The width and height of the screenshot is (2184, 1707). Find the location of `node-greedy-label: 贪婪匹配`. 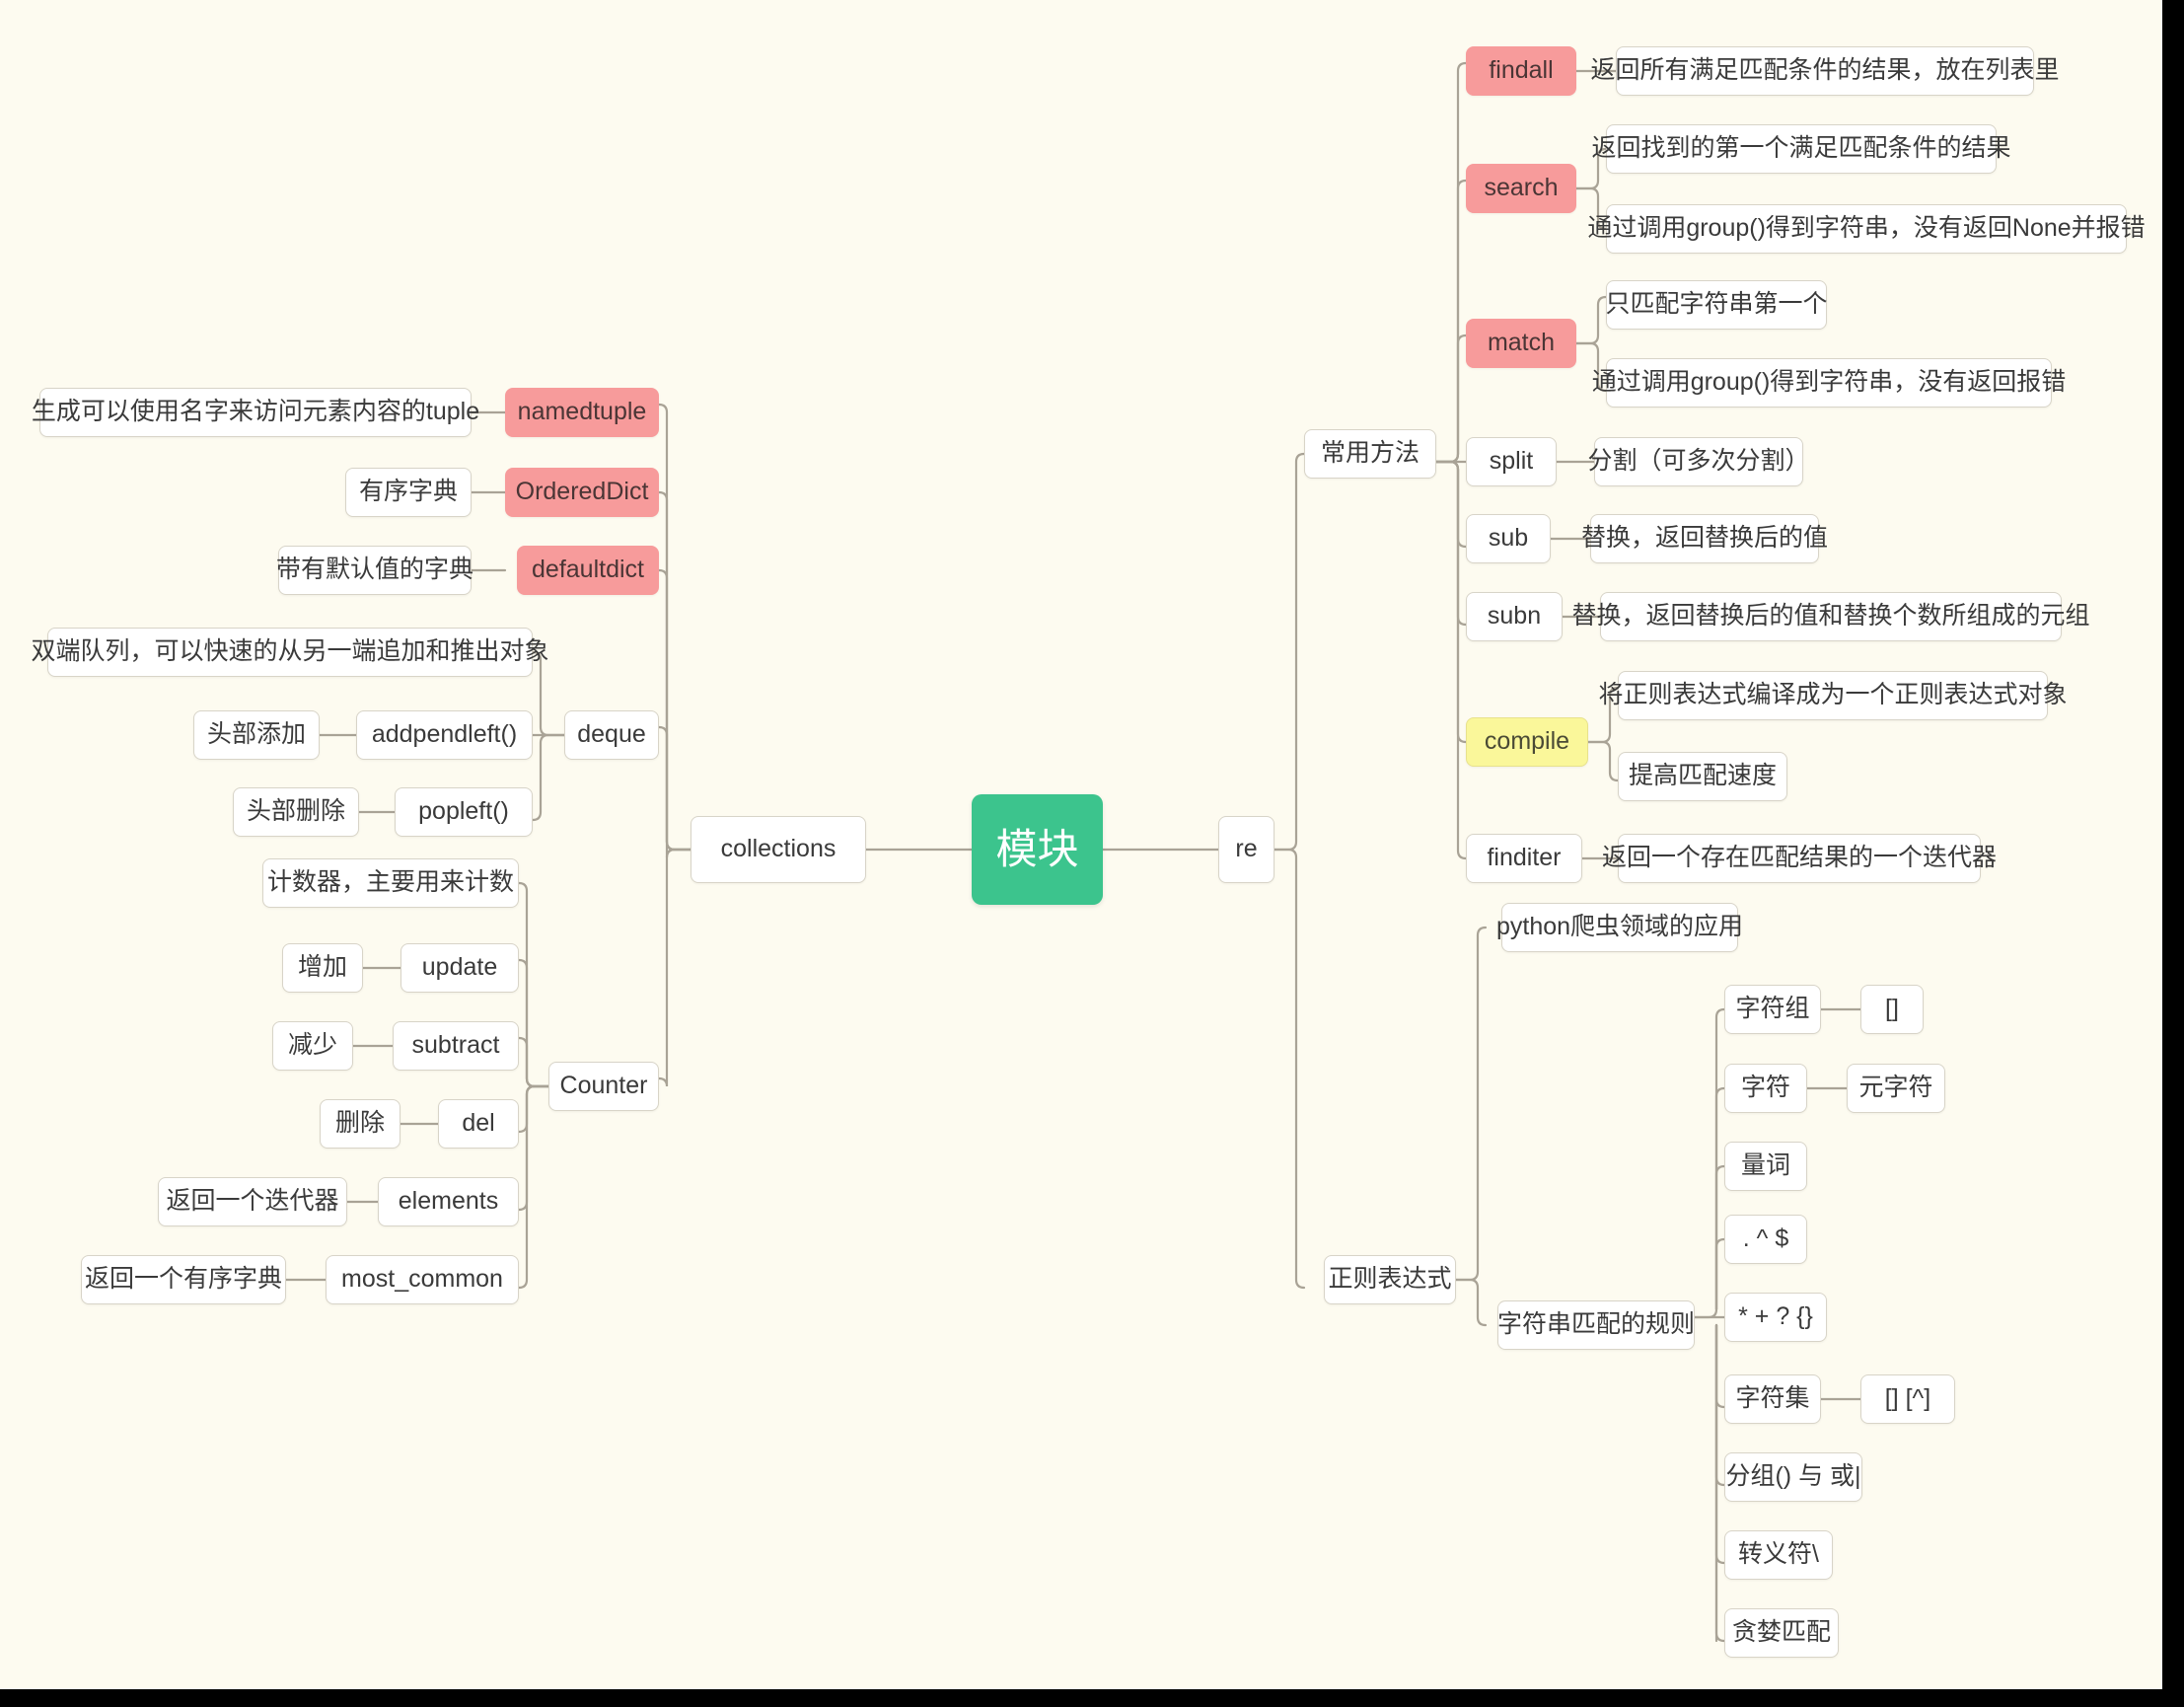

node-greedy-label: 贪婪匹配 is located at coordinates (1782, 1632).